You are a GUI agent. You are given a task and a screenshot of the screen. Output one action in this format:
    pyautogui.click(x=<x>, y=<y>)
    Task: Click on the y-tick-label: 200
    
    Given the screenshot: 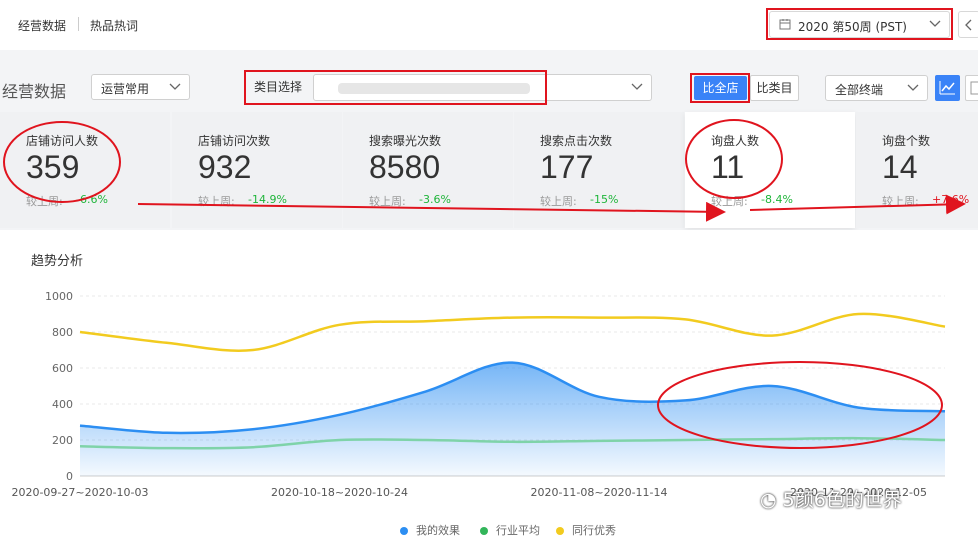 What is the action you would take?
    pyautogui.click(x=62, y=440)
    